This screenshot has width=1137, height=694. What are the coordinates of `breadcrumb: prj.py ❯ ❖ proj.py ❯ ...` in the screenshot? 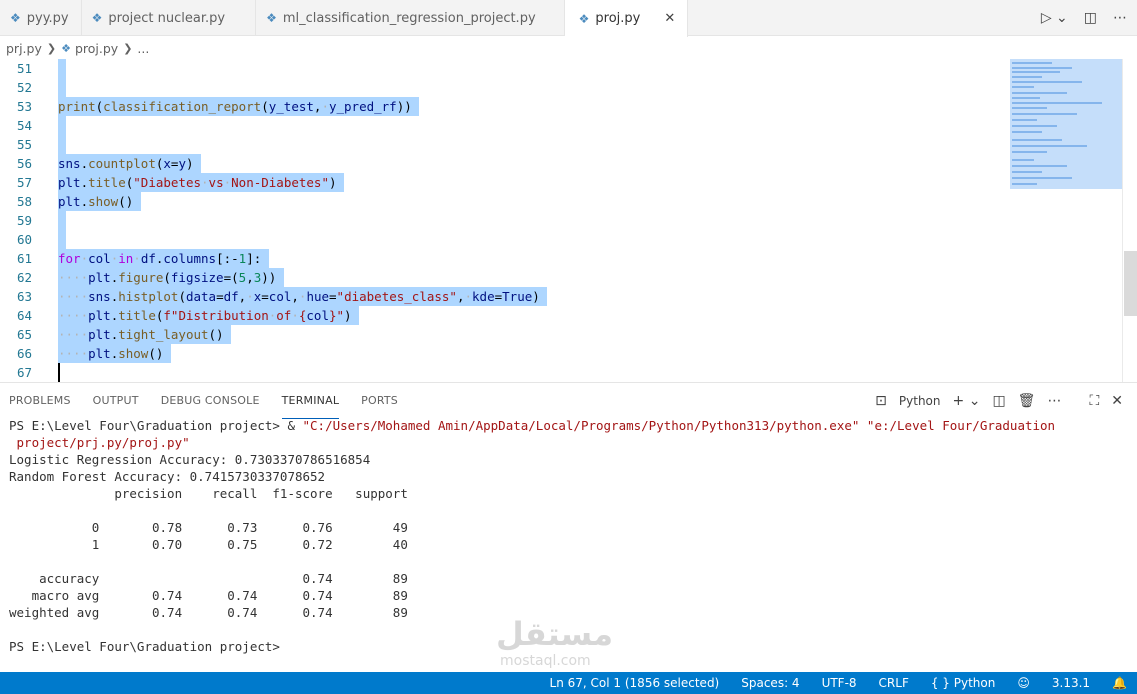 It's located at (568, 48).